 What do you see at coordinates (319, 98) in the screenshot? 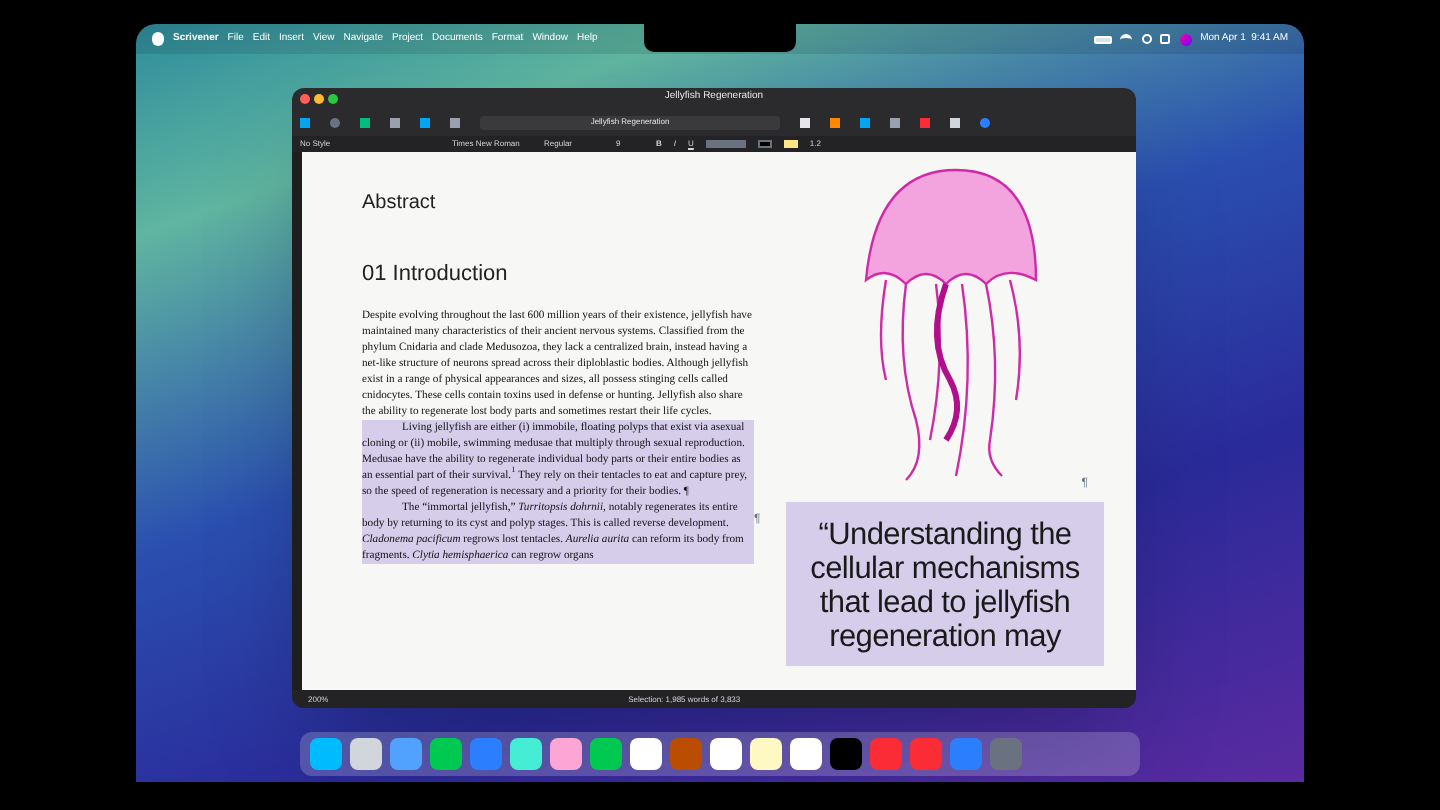
I see `minimize-button` at bounding box center [319, 98].